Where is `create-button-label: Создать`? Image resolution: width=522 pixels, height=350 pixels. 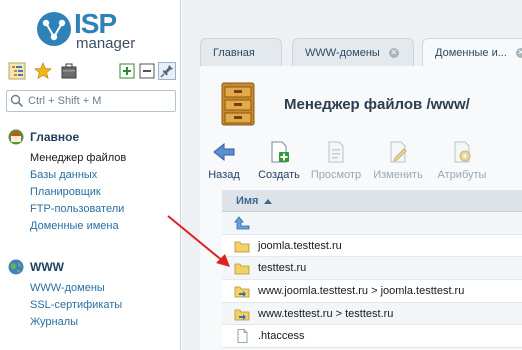
create-button-label: Создать is located at coordinates (279, 175).